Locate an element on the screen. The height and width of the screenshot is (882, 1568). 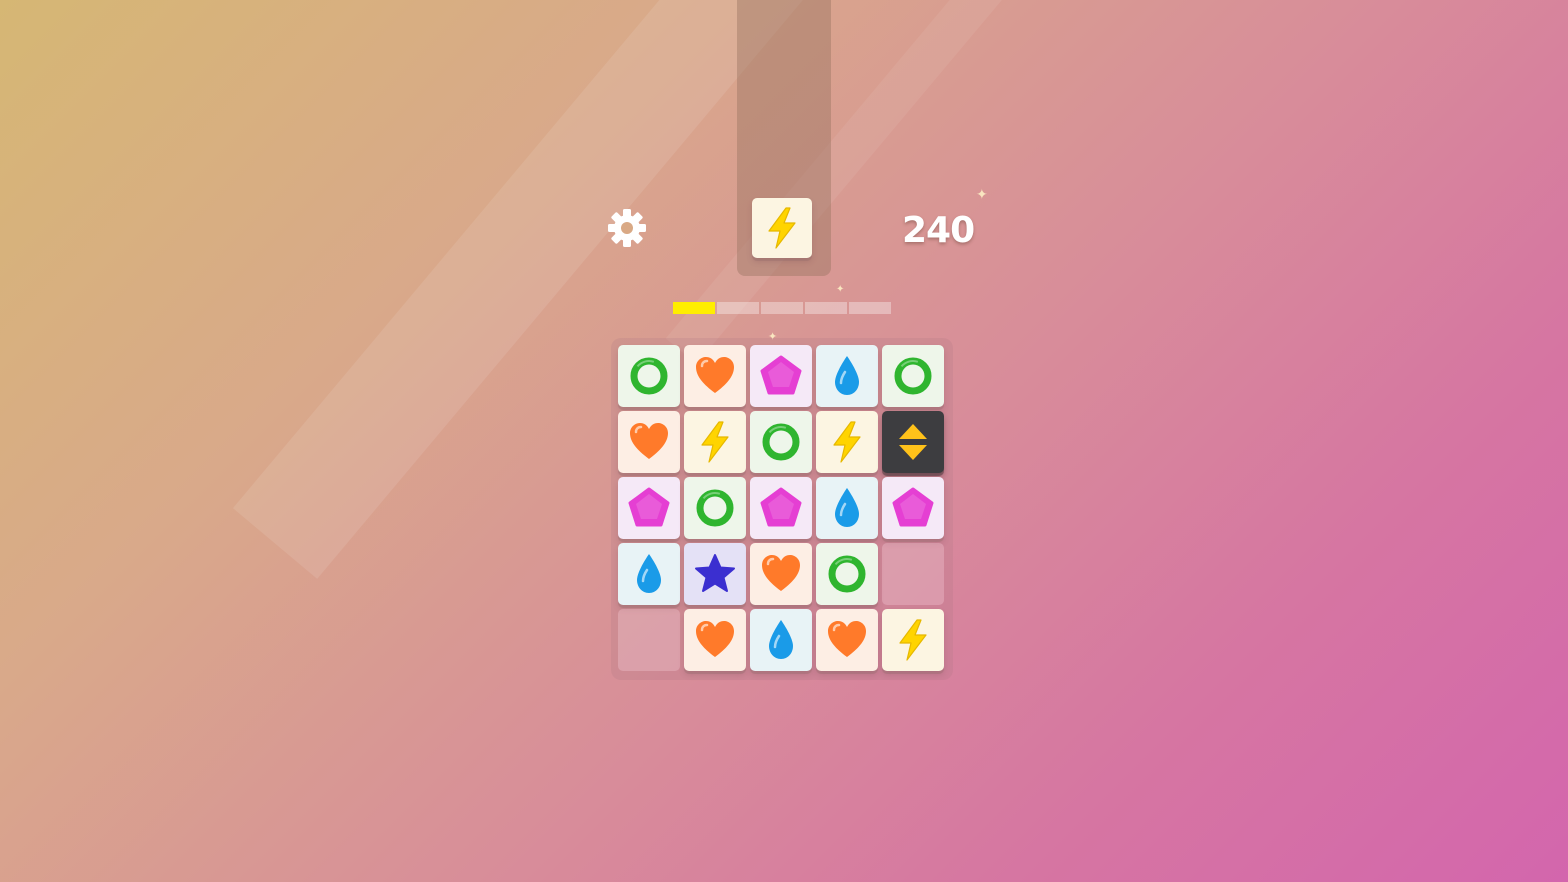
swap-icon is located at coordinates (913, 442).